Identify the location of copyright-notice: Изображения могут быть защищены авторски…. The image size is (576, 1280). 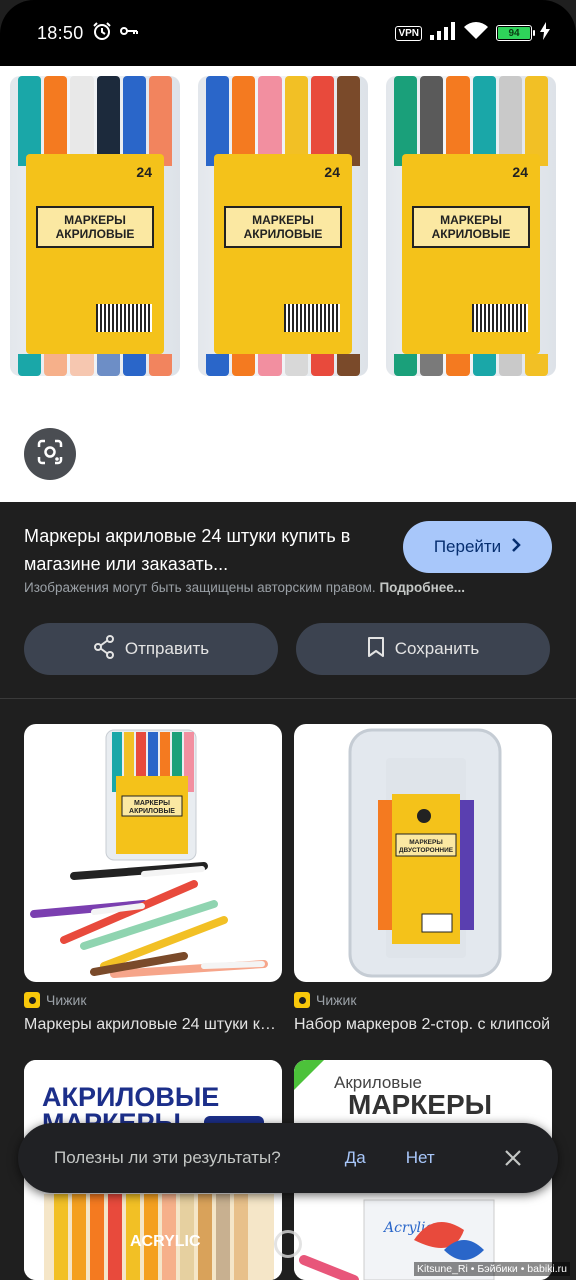
(245, 587).